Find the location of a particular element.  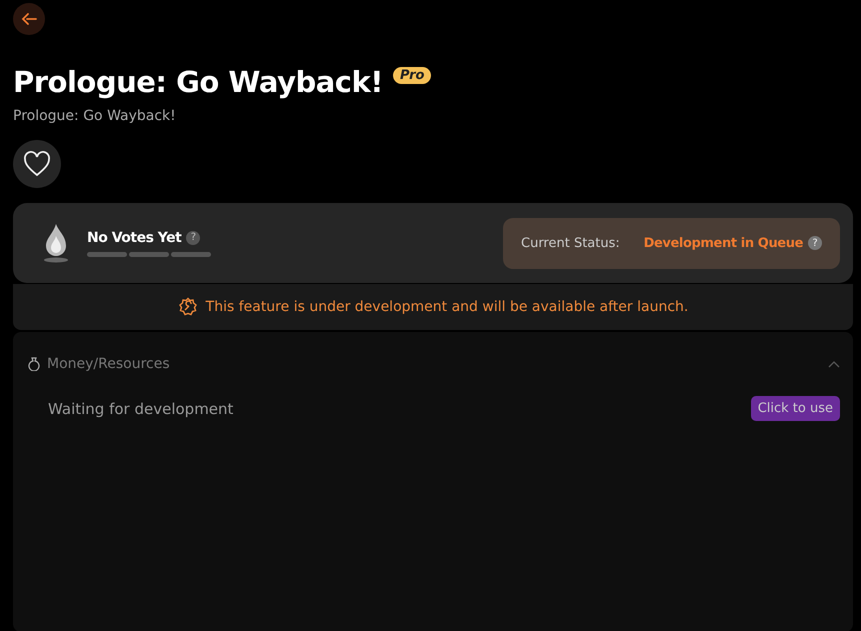

heart-icon is located at coordinates (37, 164).